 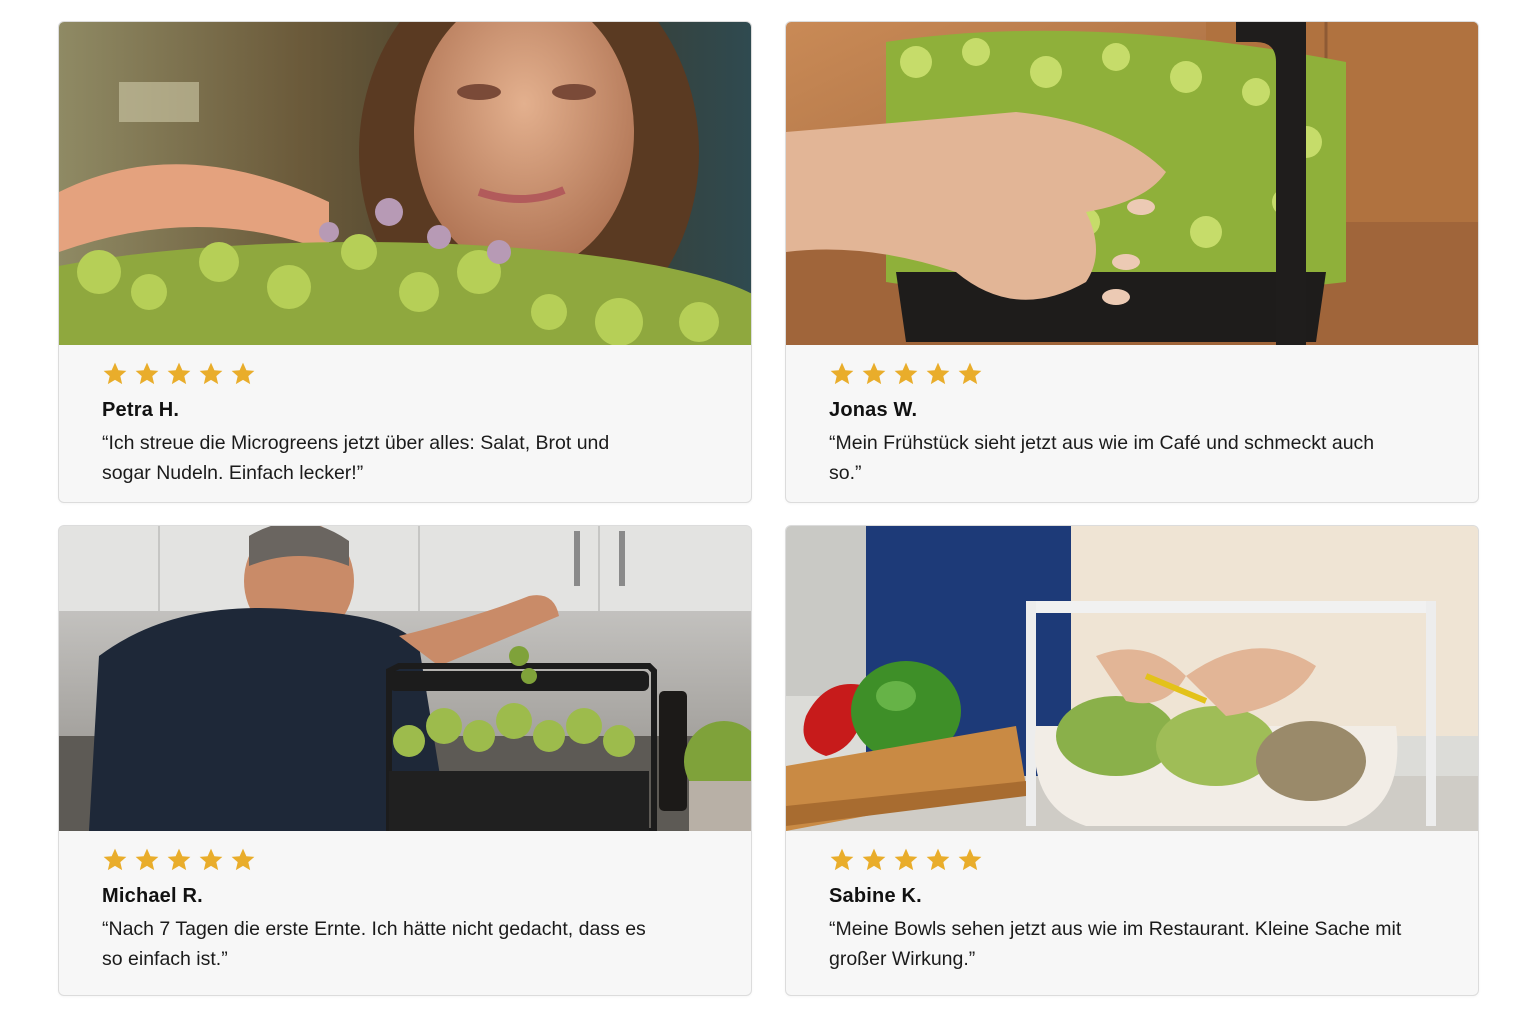 I want to click on review-photo-hand-microgreens-tray, so click(x=1132, y=183).